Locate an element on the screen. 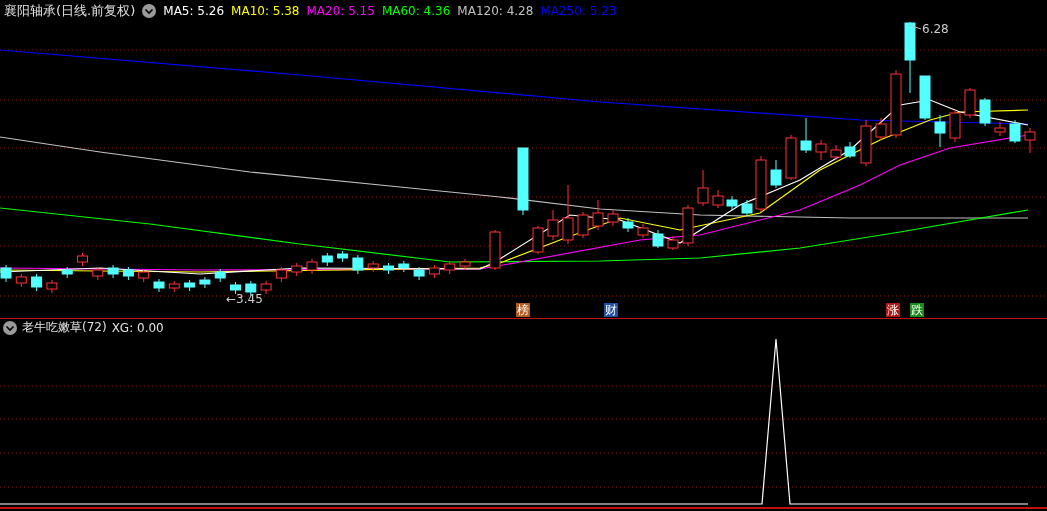 Image resolution: width=1047 pixels, height=511 pixels. moving-average-reading: MA5: 5.26 is located at coordinates (194, 11).